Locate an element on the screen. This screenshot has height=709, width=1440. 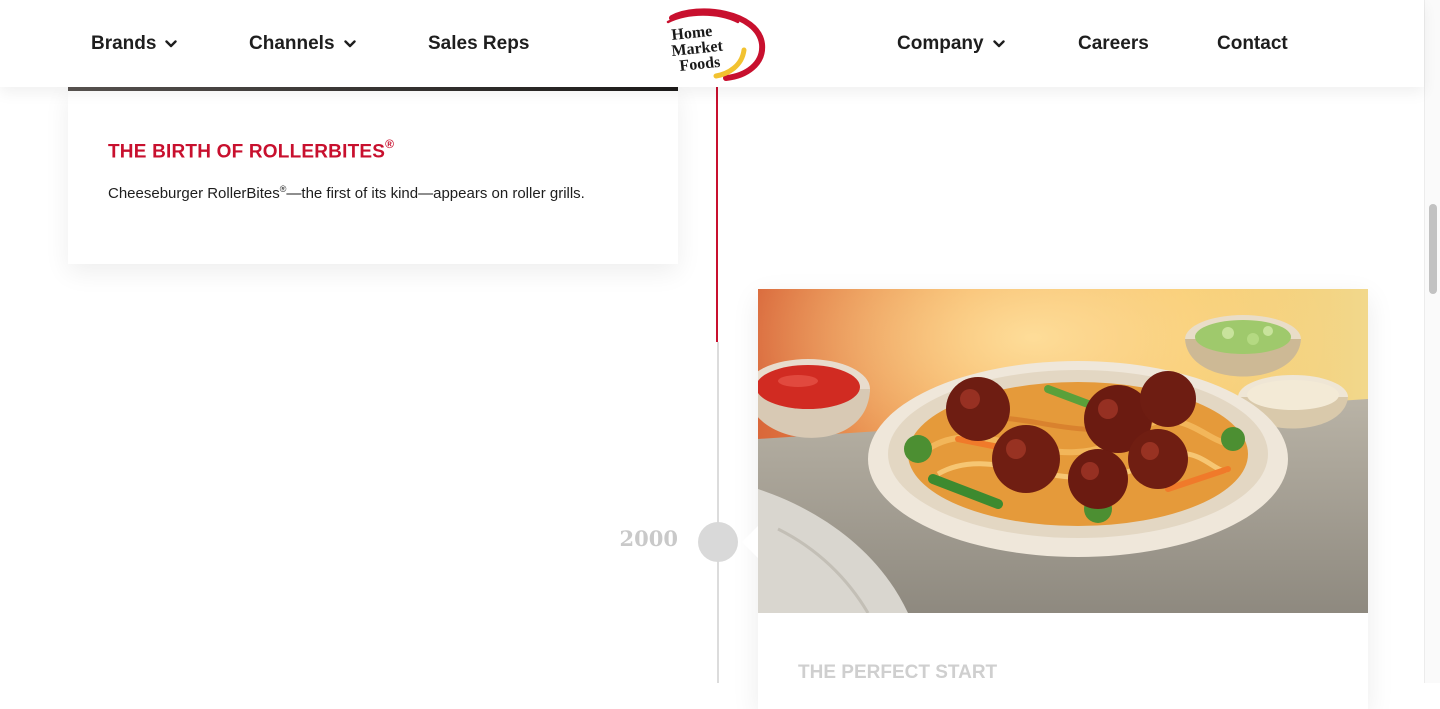
nav-careers-label: Careers is located at coordinates (1113, 43).